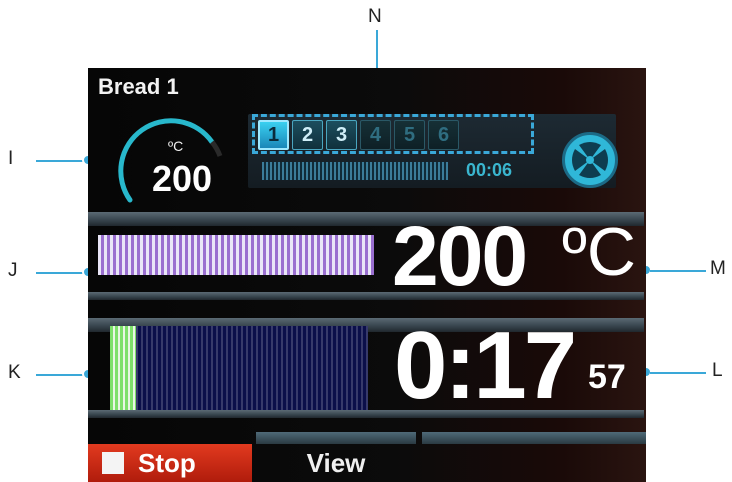 The width and height of the screenshot is (732, 482). I want to click on callout-line-j, so click(61, 273).